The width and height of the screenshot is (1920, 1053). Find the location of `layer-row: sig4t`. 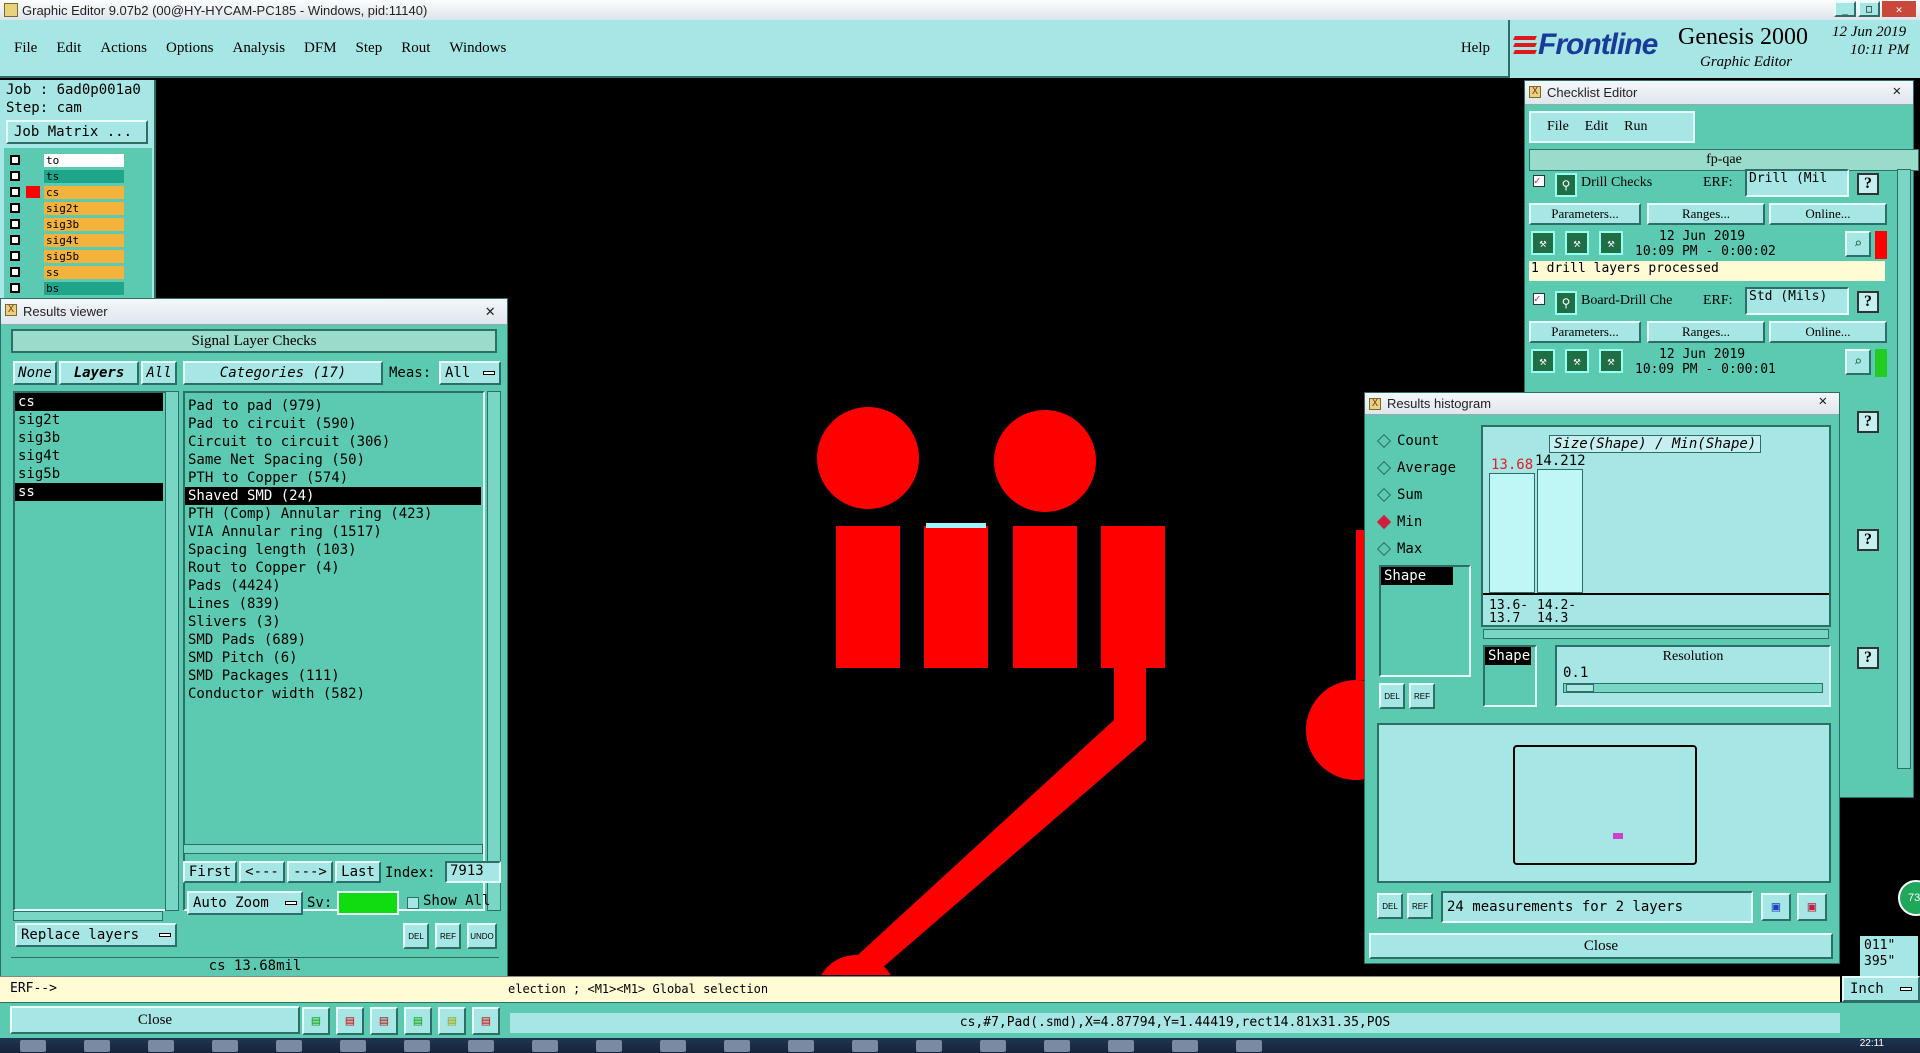

layer-row: sig4t is located at coordinates (78, 240).